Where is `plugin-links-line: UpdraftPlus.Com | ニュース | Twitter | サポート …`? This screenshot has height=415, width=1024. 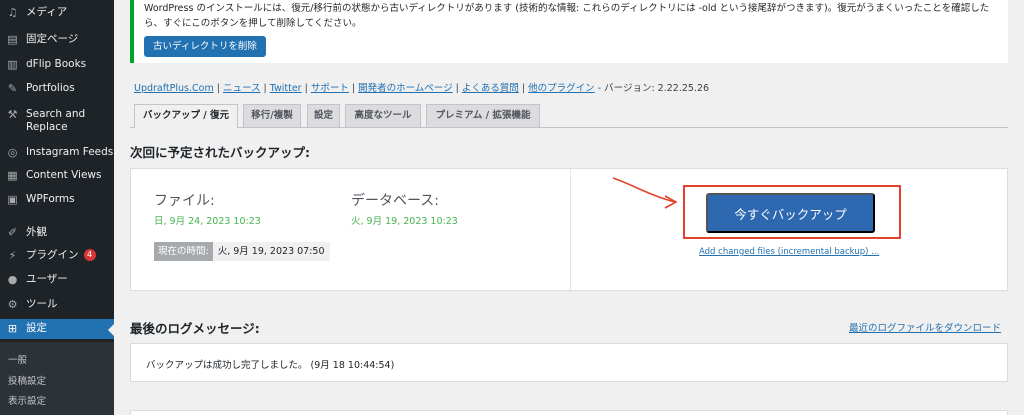 plugin-links-line: UpdraftPlus.Com | ニュース | Twitter | サポート … is located at coordinates (422, 88).